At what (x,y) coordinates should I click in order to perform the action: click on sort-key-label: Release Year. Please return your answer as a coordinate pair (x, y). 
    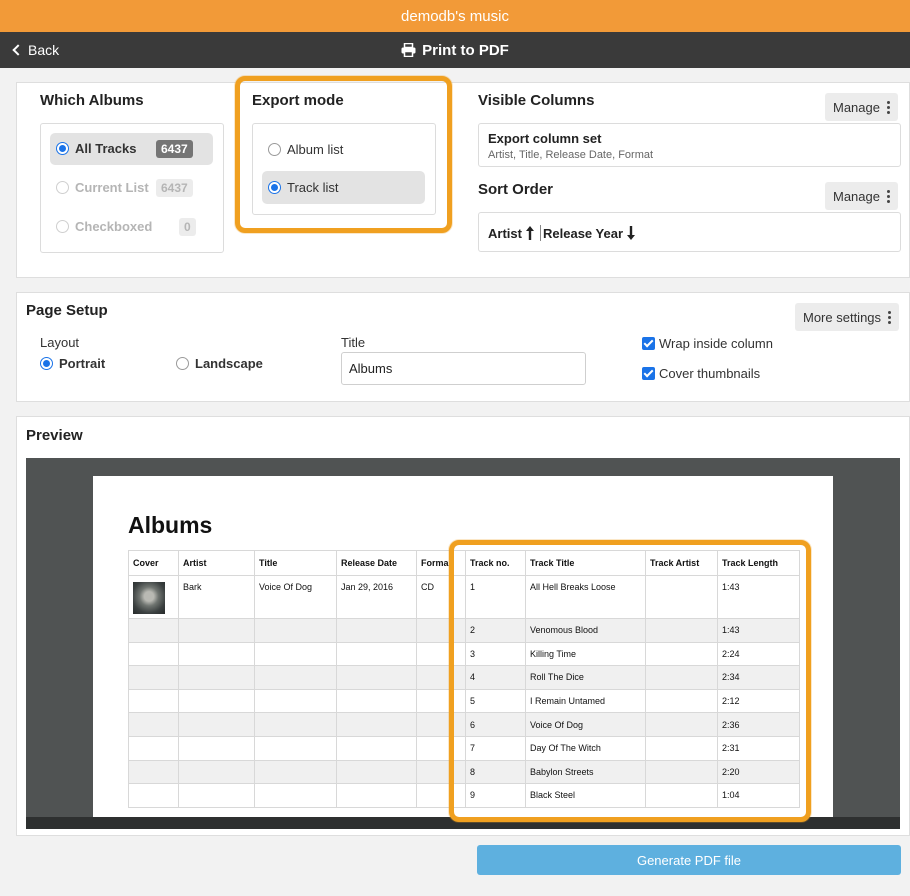
    Looking at the image, I should click on (583, 233).